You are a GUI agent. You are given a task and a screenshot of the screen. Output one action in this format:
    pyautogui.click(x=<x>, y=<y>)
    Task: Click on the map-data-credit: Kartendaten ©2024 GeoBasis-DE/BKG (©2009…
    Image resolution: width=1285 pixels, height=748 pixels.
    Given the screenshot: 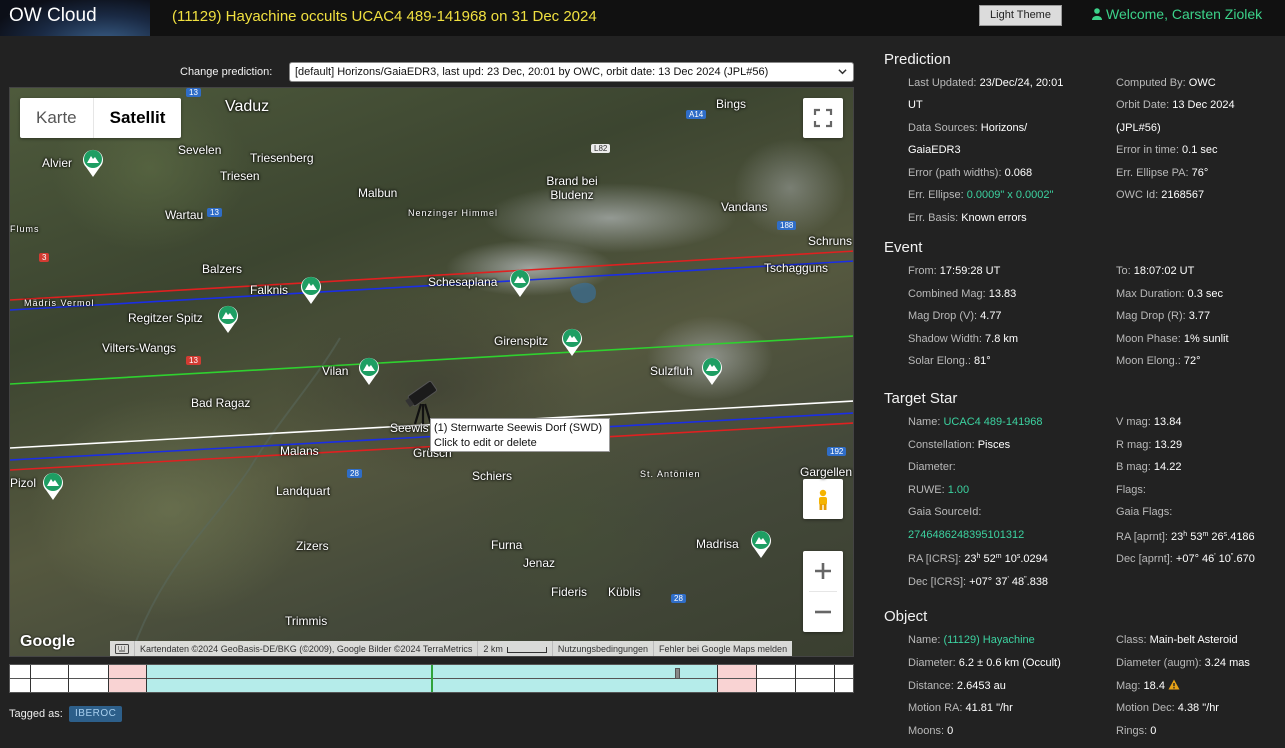 What is the action you would take?
    pyautogui.click(x=305, y=648)
    